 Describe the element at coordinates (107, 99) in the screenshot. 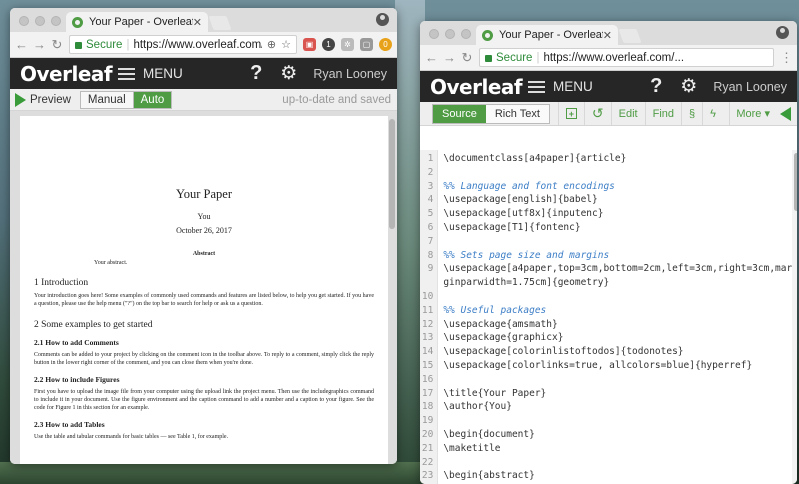

I see `mode-manual-button: Manual` at that location.